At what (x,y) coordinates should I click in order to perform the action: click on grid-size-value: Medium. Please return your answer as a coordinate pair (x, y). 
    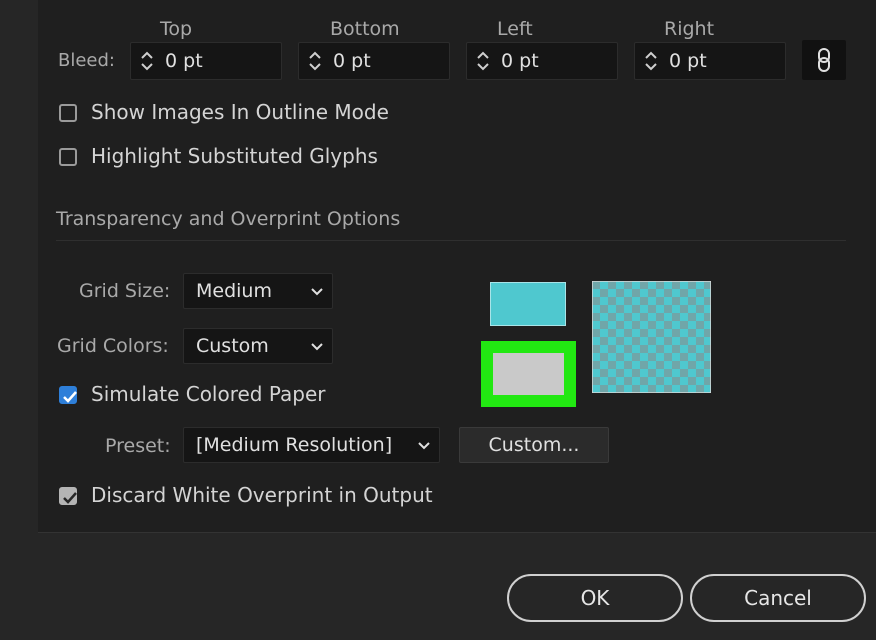
    Looking at the image, I should click on (234, 291).